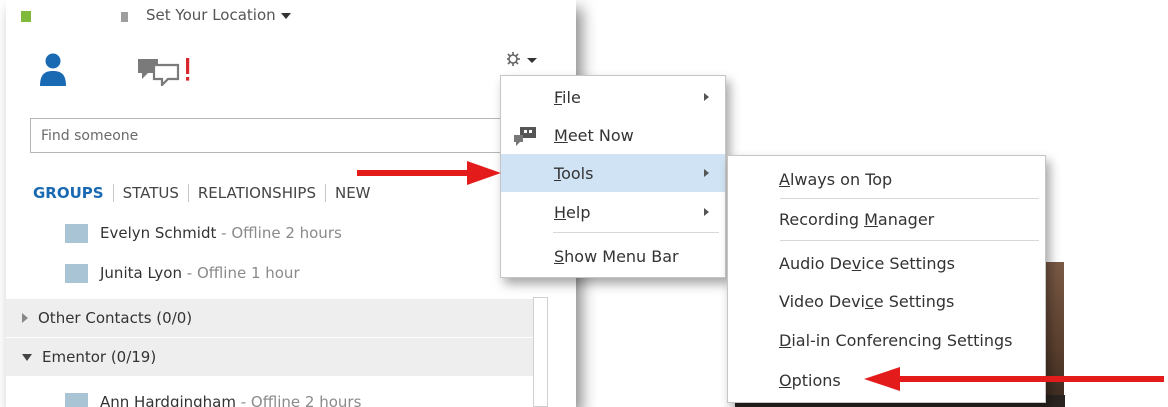 The height and width of the screenshot is (407, 1168). I want to click on group-header-ementor: Ementor (0/19), so click(269, 356).